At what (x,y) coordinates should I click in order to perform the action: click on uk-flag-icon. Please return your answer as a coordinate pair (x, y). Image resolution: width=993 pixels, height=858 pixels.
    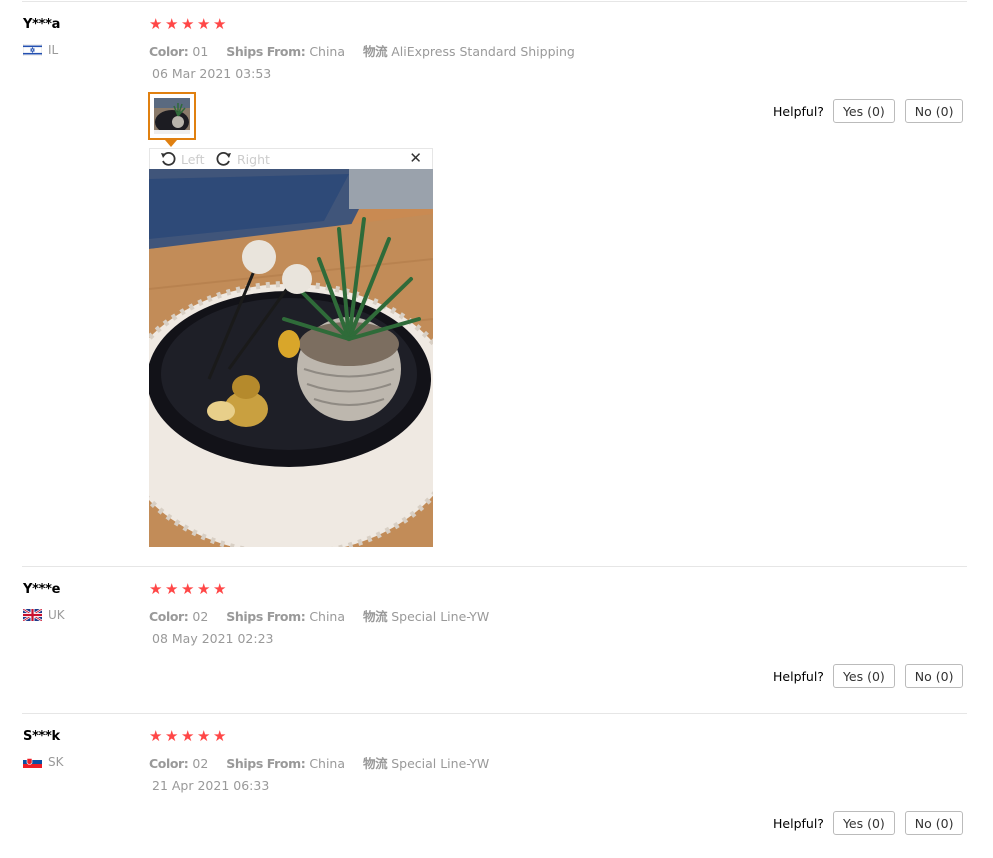
    Looking at the image, I should click on (32, 615).